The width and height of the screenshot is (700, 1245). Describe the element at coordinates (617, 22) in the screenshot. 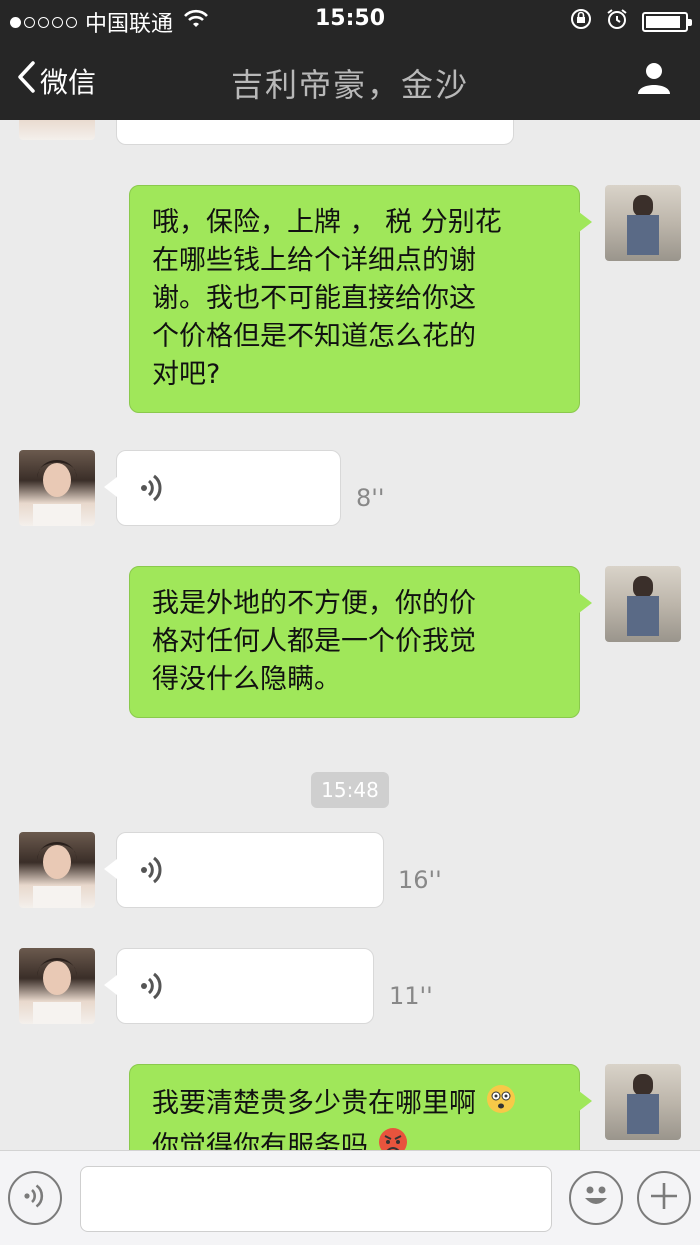

I see `alarm-icon` at that location.